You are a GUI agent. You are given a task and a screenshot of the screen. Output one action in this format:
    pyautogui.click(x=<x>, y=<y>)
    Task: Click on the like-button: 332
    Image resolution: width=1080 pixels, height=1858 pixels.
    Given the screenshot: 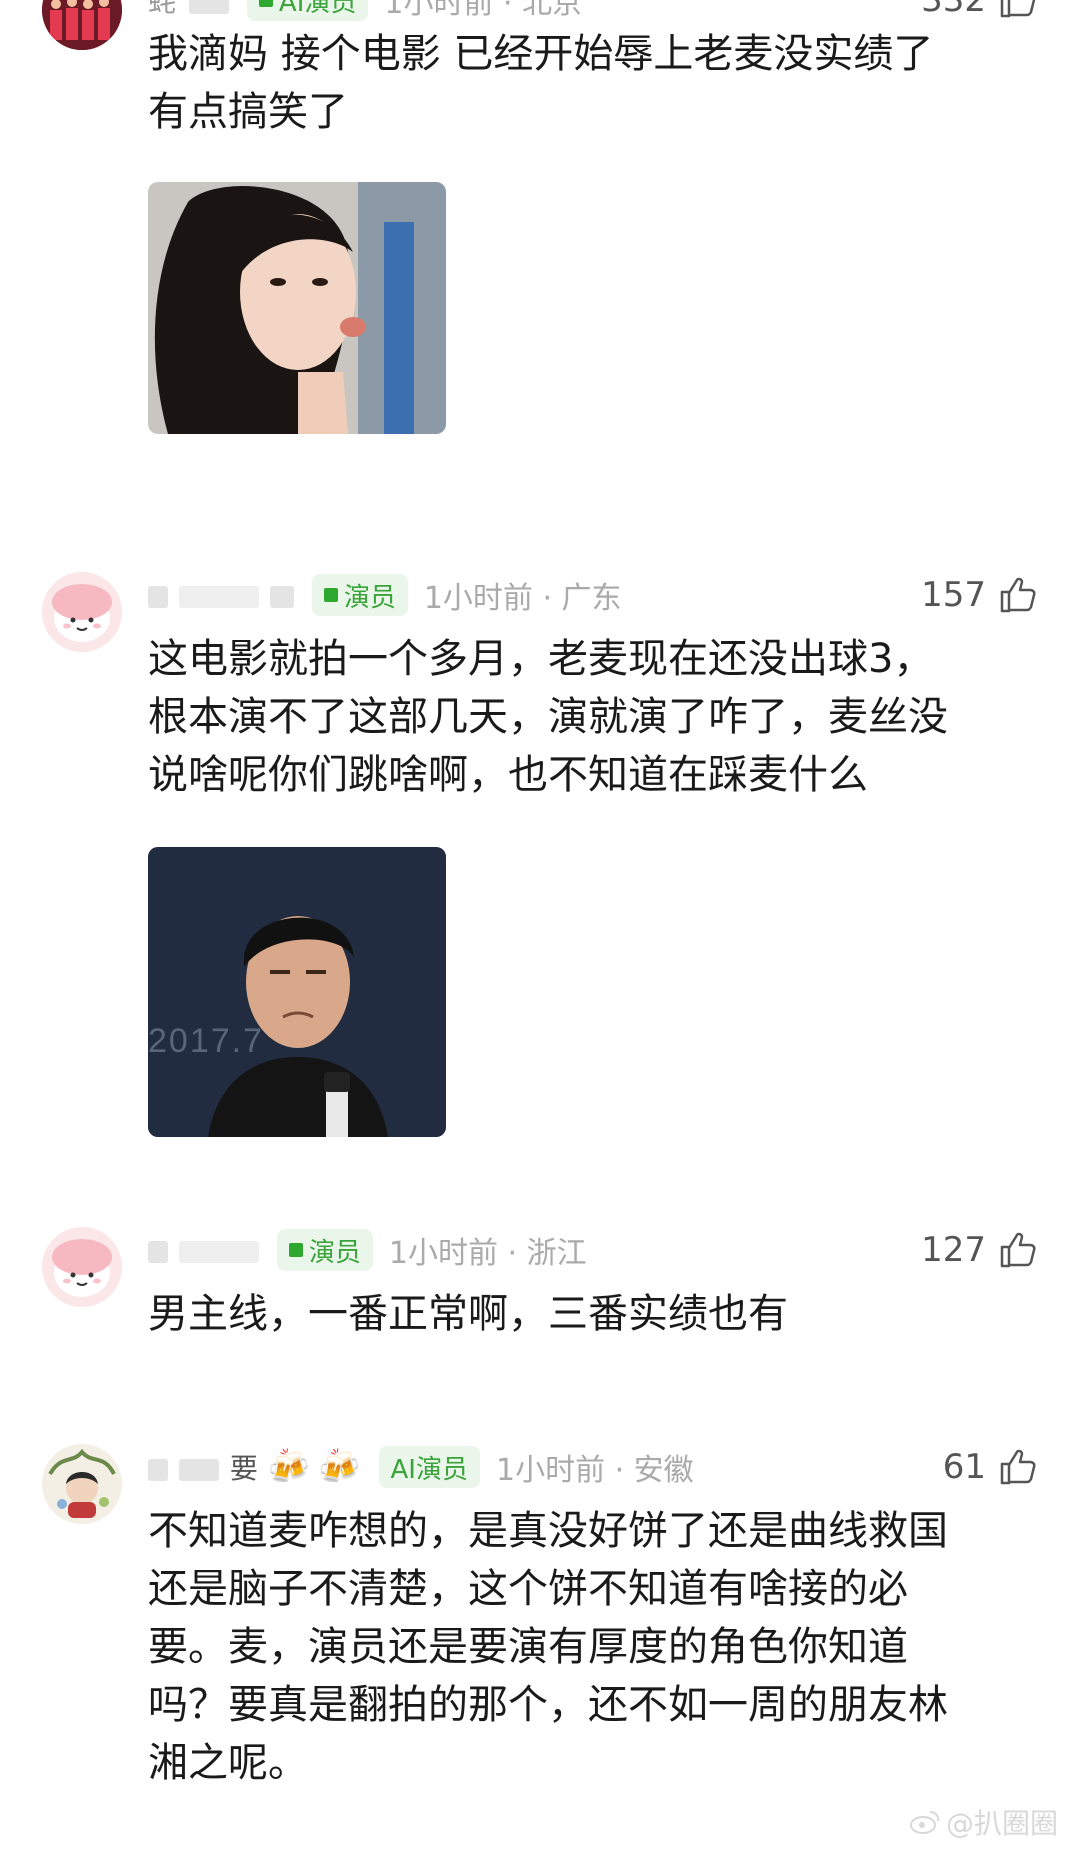 What is the action you would take?
    pyautogui.click(x=979, y=12)
    